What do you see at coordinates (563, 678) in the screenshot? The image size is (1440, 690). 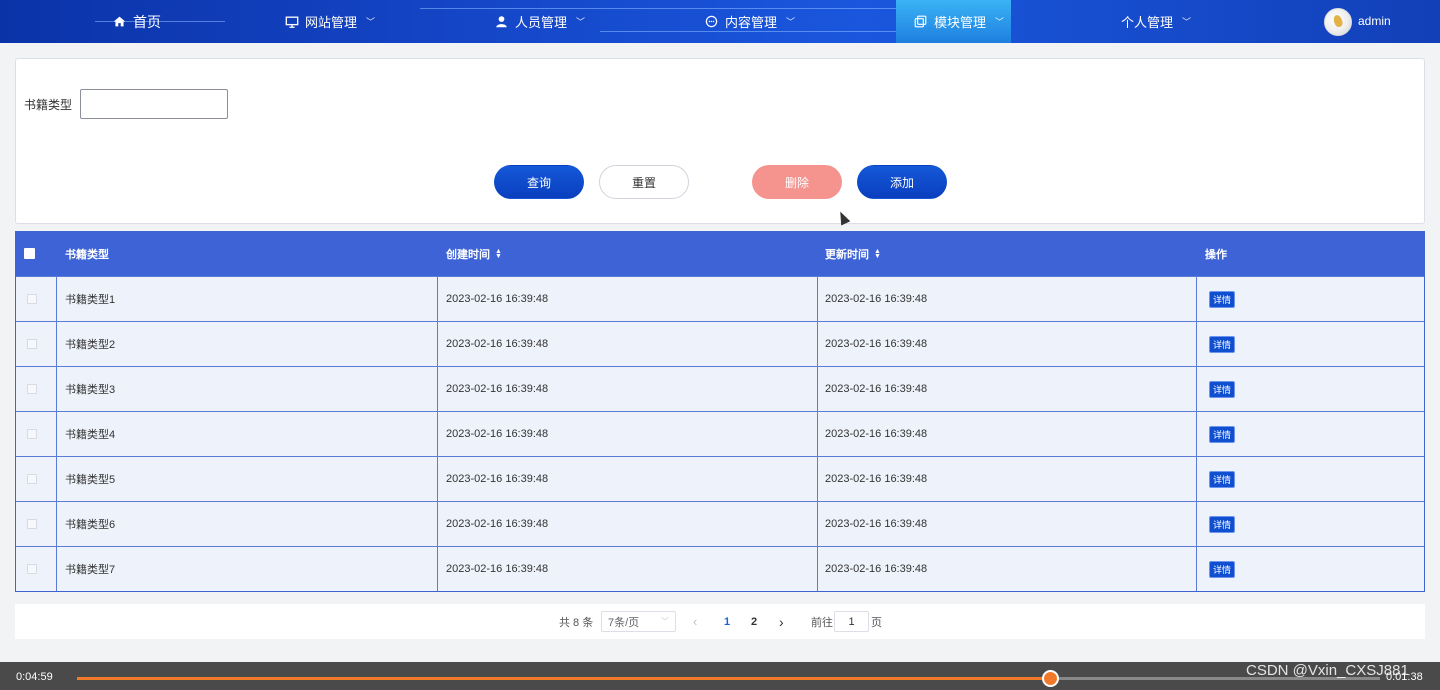 I see `progress-fill` at bounding box center [563, 678].